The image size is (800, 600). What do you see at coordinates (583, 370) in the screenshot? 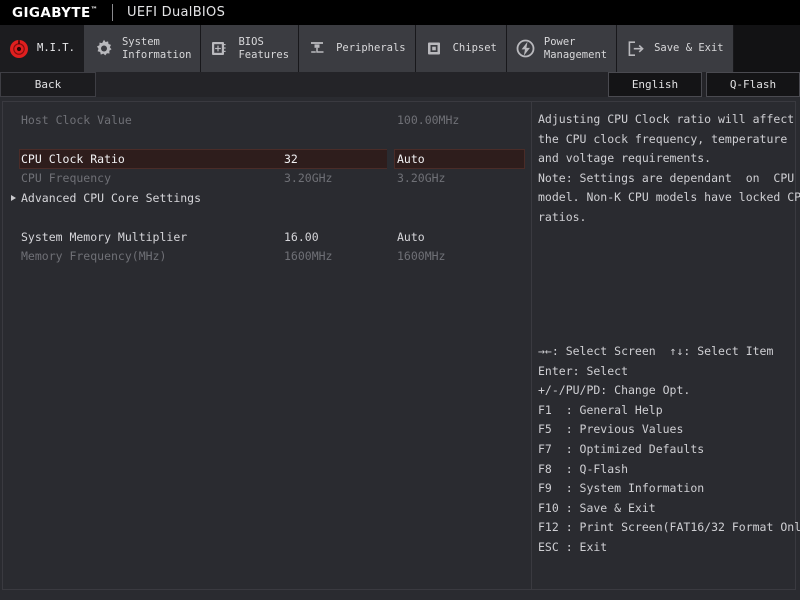
I see `shortcut-line: Enter: Select` at bounding box center [583, 370].